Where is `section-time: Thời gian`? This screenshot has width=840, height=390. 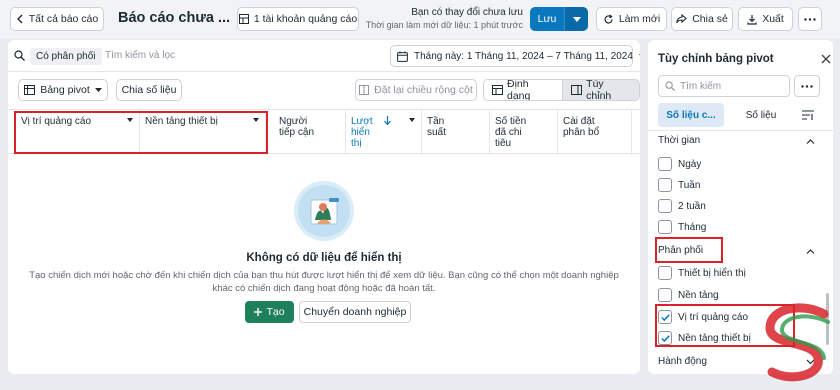
section-time: Thời gian is located at coordinates (679, 140).